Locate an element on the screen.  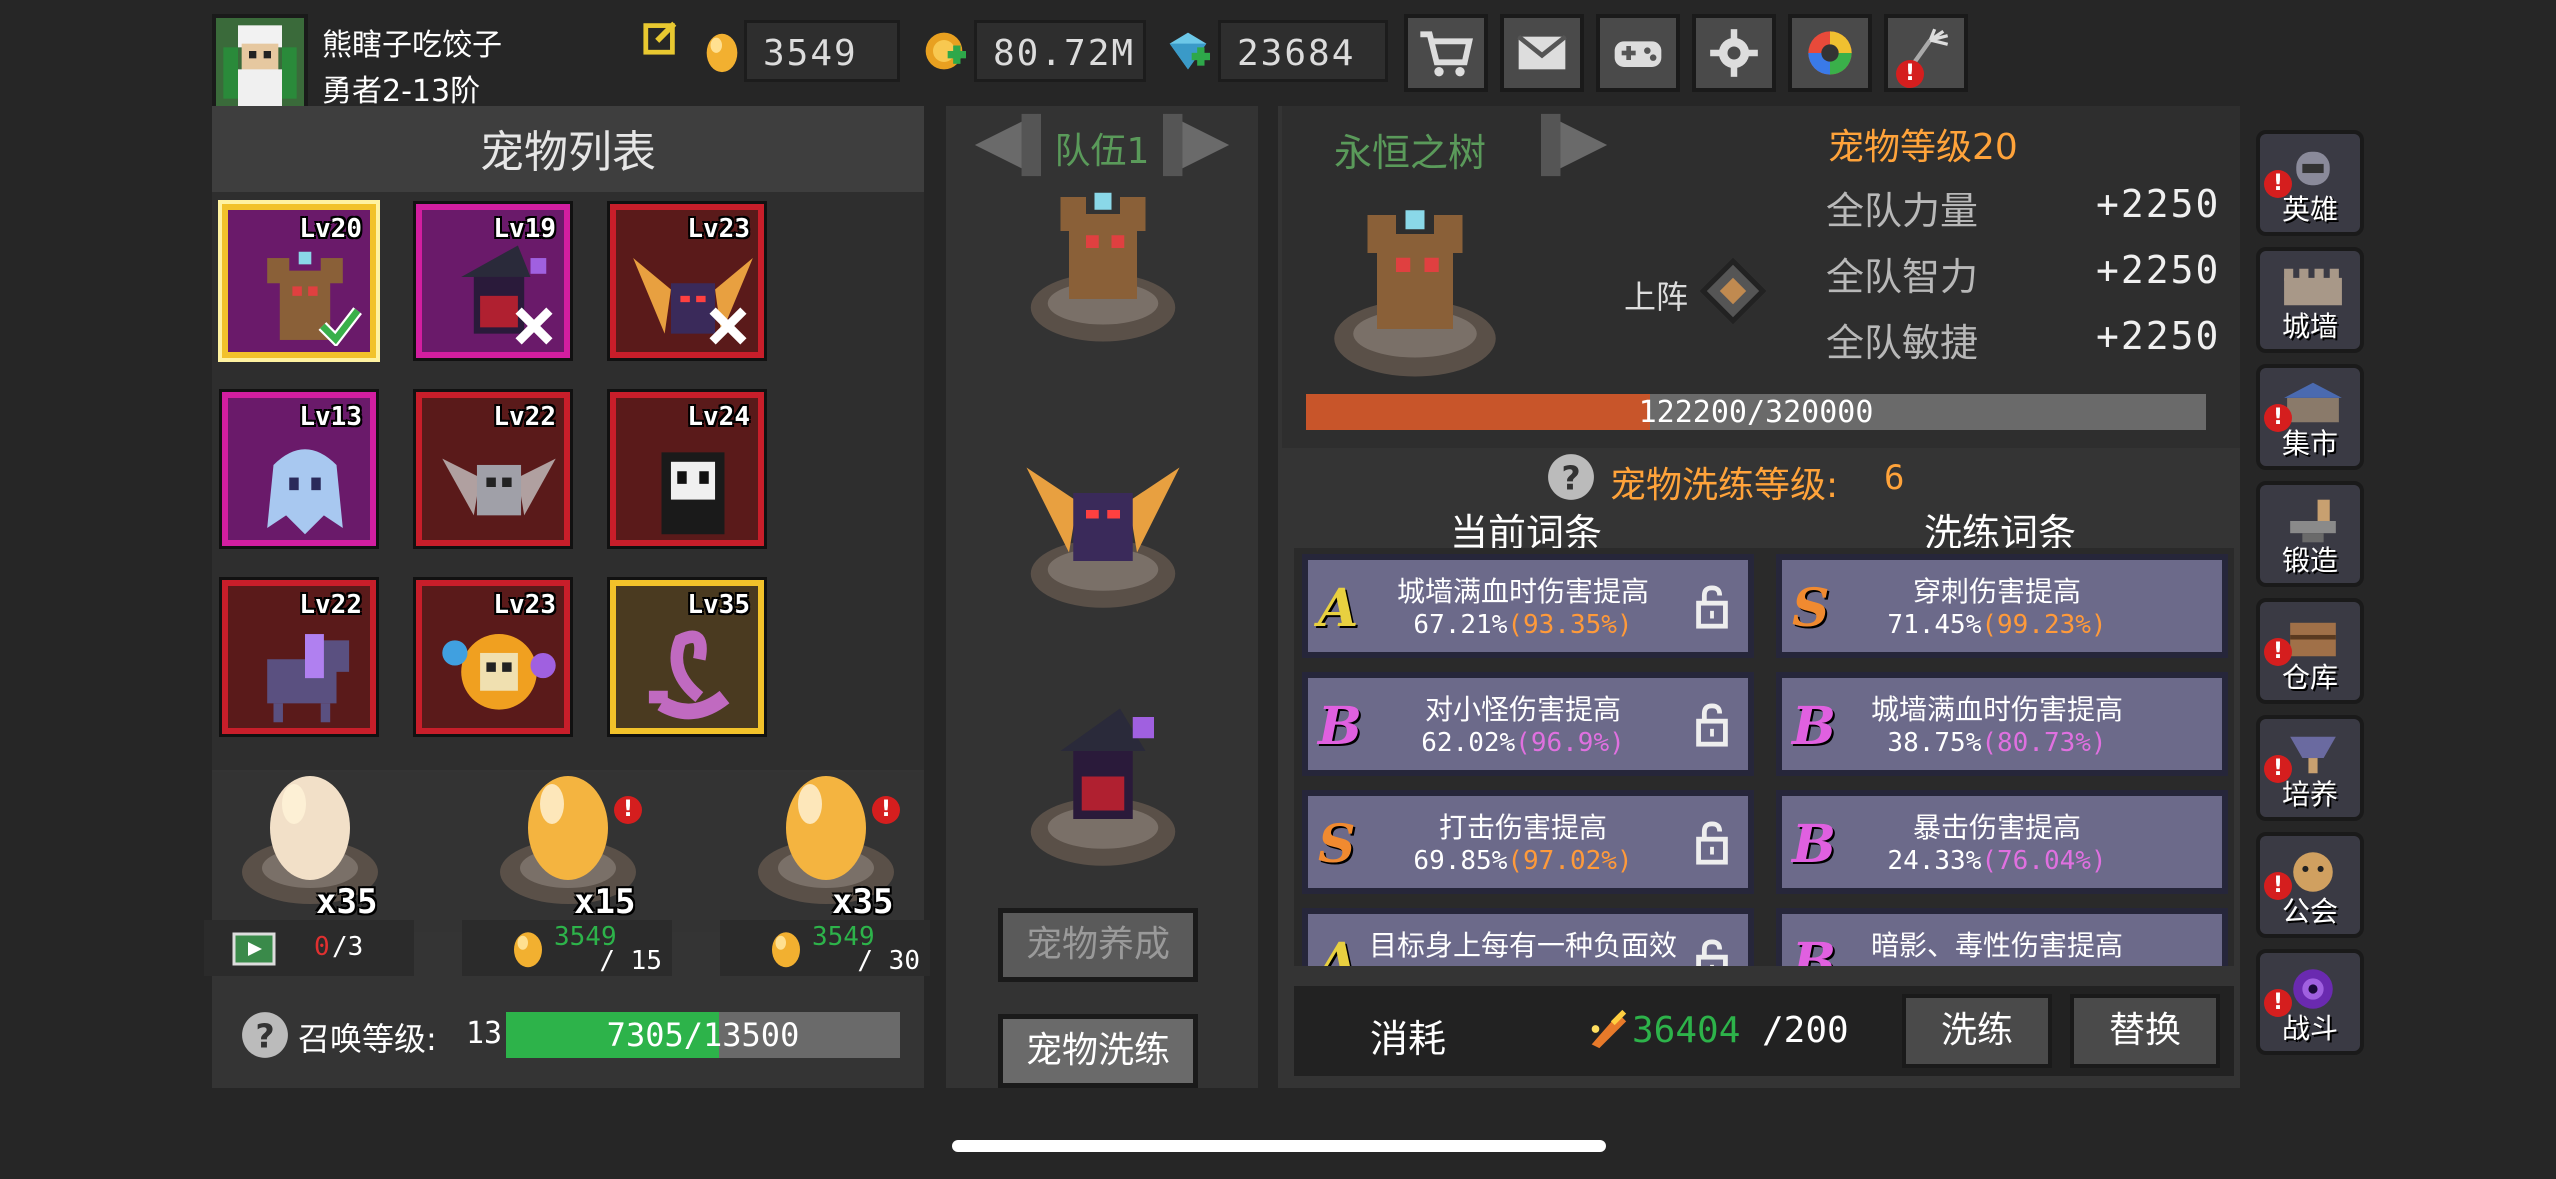
fireworks-alert-badge: ! is located at coordinates (1910, 74).